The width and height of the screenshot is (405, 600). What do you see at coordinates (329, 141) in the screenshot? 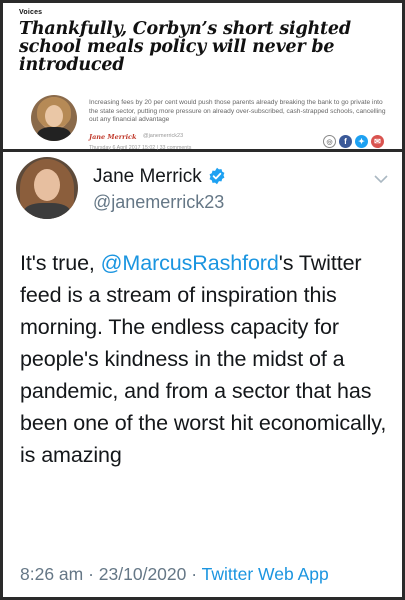
I see `comment-icon: ◎` at bounding box center [329, 141].